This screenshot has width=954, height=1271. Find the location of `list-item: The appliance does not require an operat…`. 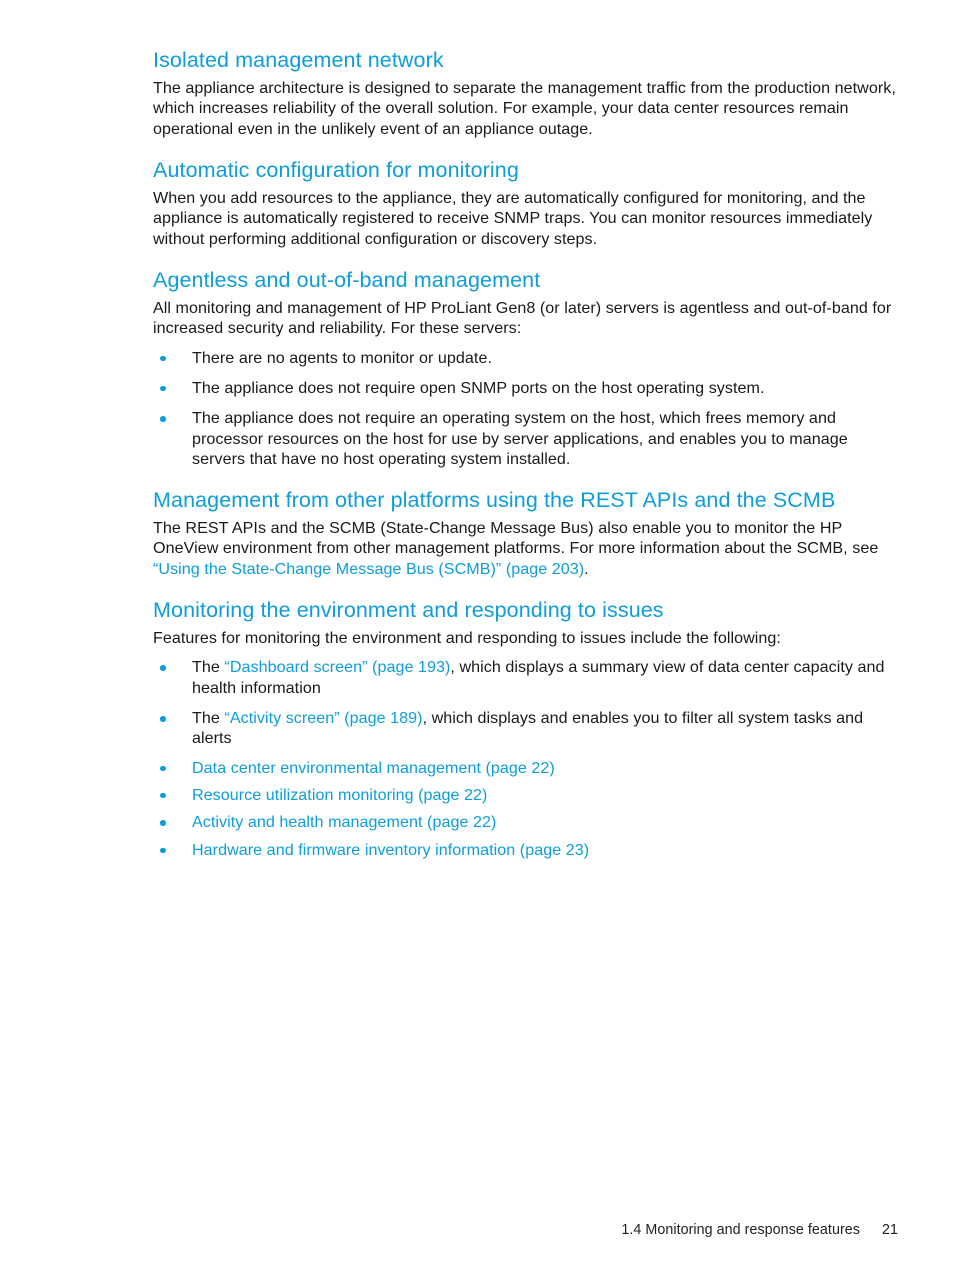

list-item: The appliance does not require an operat… is located at coordinates (525, 438).